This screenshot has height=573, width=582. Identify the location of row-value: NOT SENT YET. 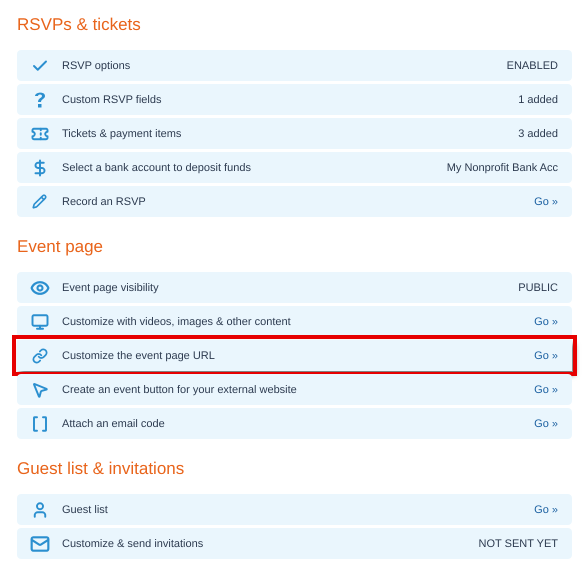
(518, 544).